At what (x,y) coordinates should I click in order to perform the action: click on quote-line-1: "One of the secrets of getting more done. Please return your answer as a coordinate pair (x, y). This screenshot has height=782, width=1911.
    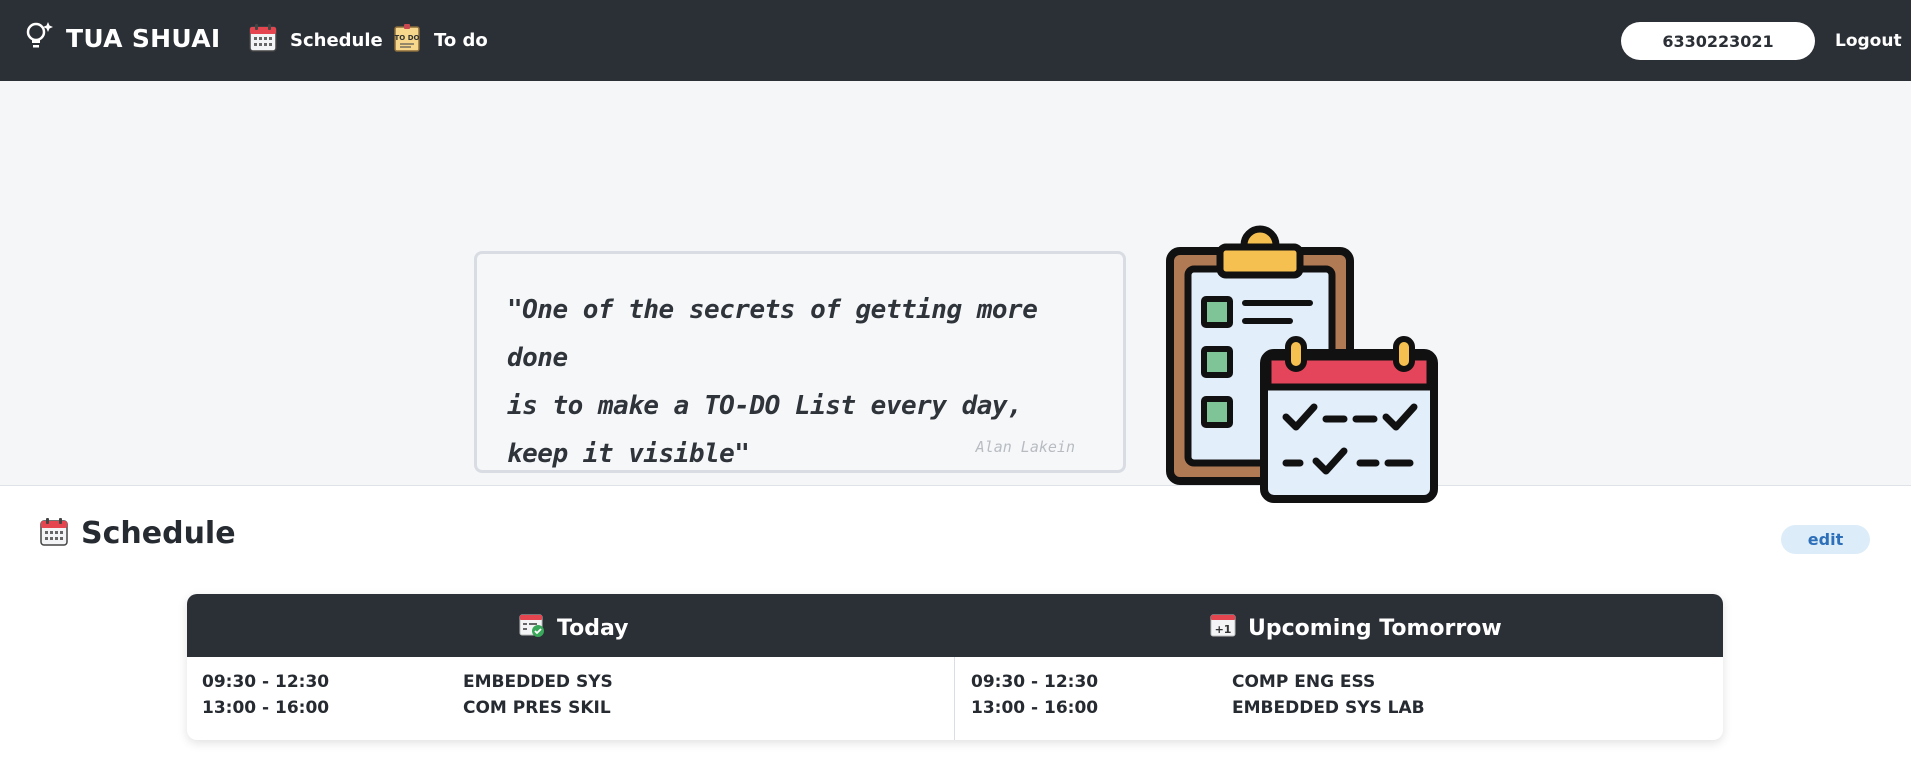
    Looking at the image, I should click on (772, 334).